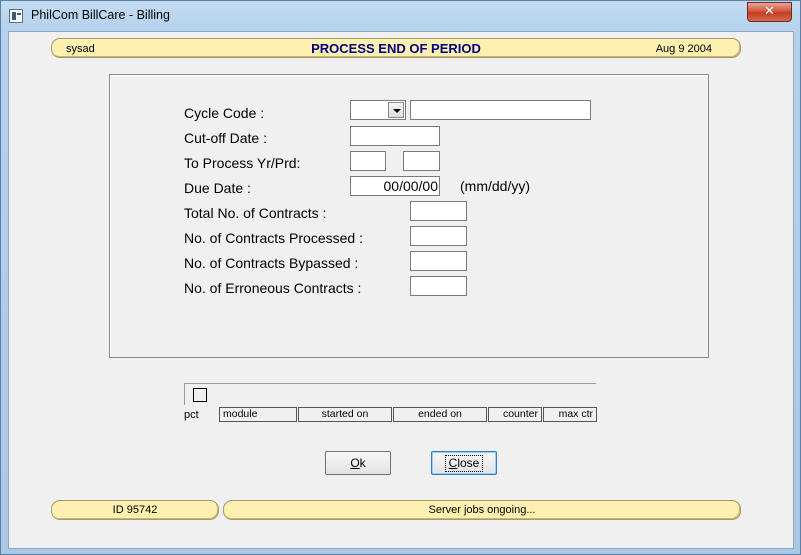 This screenshot has height=555, width=801. I want to click on title-bar: PhilCom BillCare - Billing ✕, so click(400, 16).